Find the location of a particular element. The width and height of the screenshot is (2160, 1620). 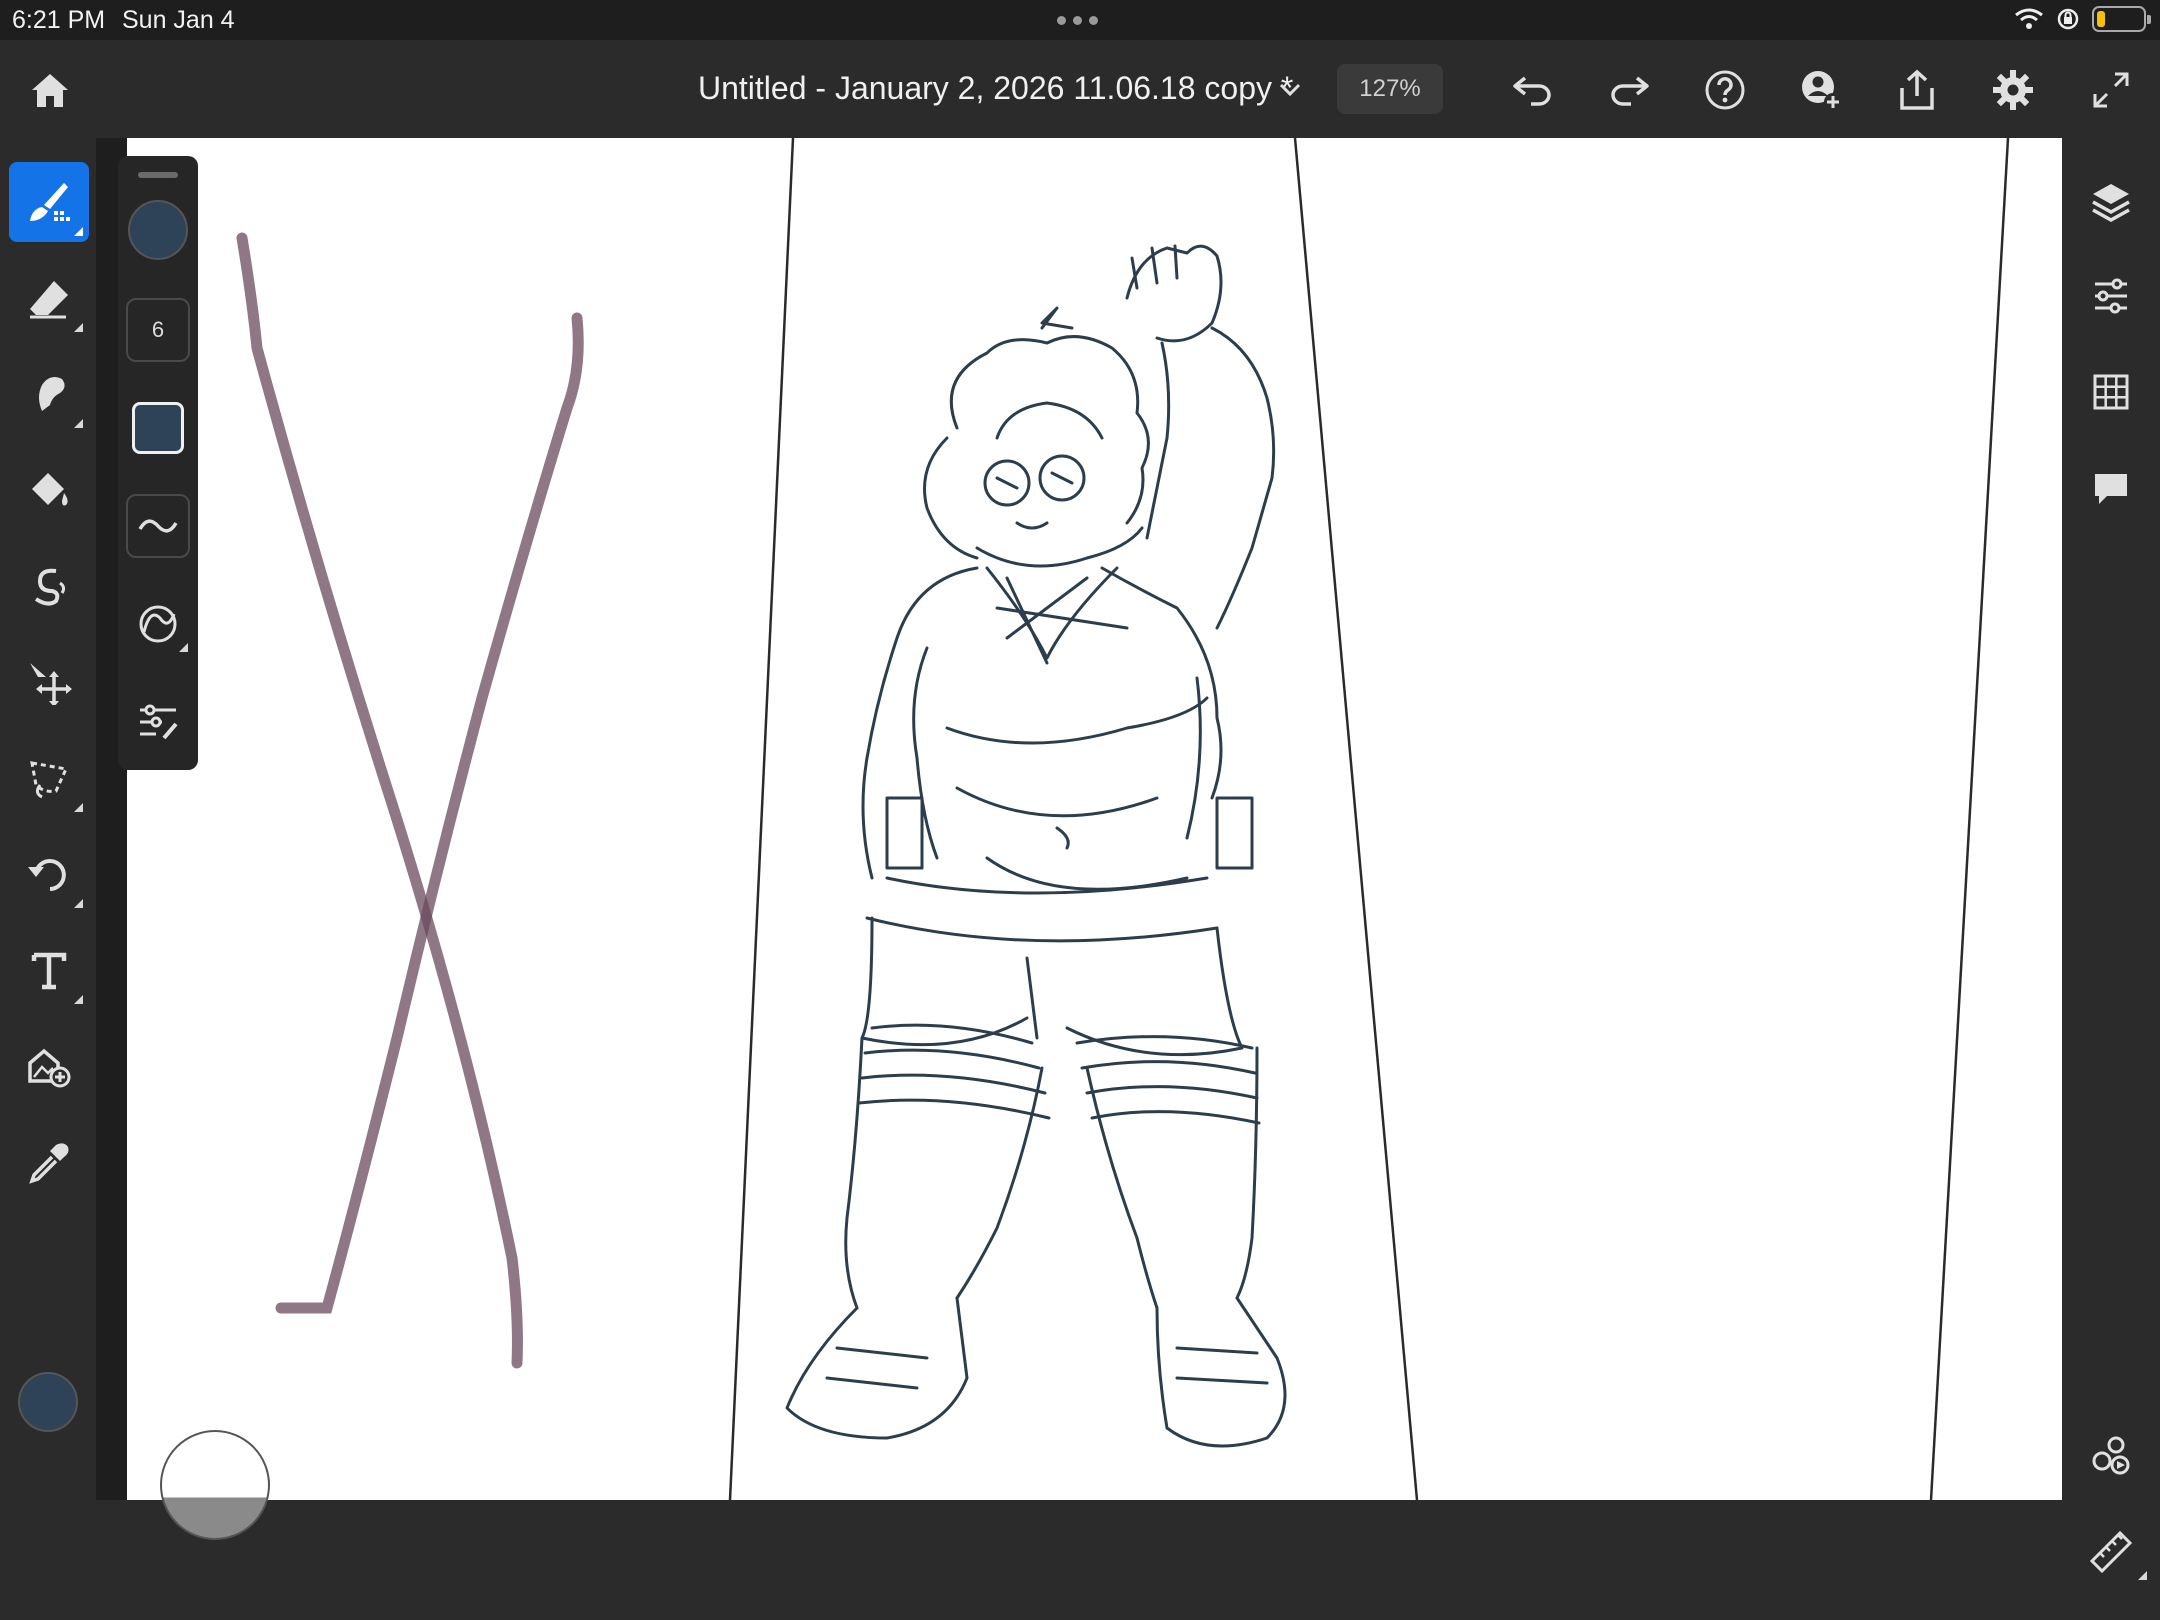

brush-size-button: 6 is located at coordinates (158, 330).